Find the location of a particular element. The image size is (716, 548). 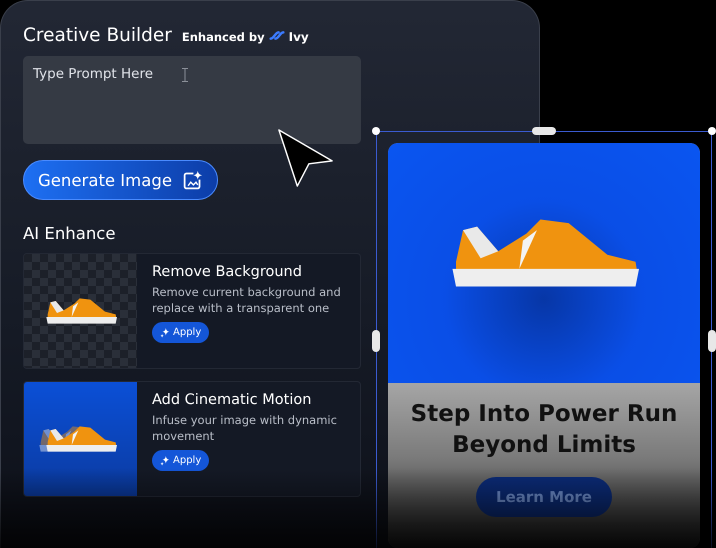

text-cursor-icon is located at coordinates (185, 75).